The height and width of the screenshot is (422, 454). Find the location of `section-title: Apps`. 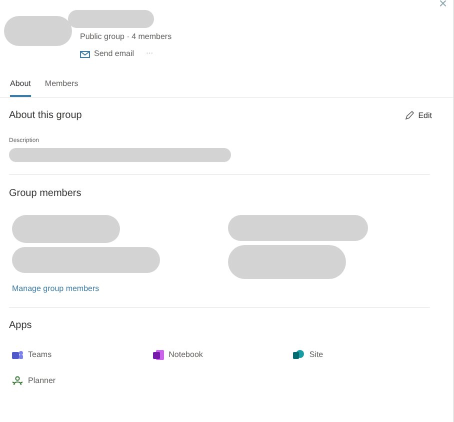

section-title: Apps is located at coordinates (21, 326).